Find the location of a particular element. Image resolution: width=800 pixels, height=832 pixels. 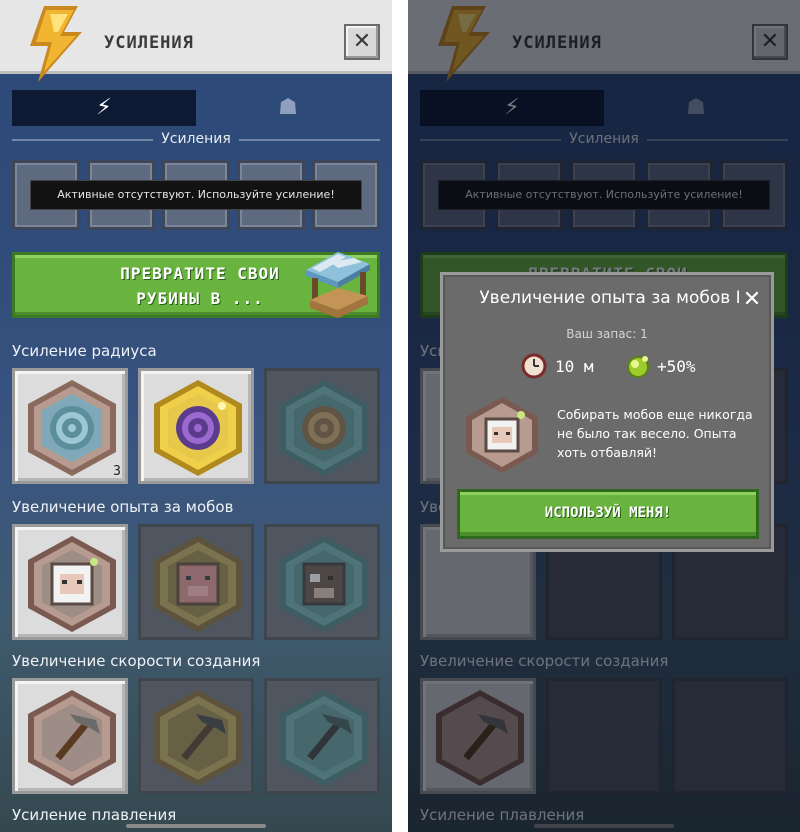

clock-icon is located at coordinates (534, 366).